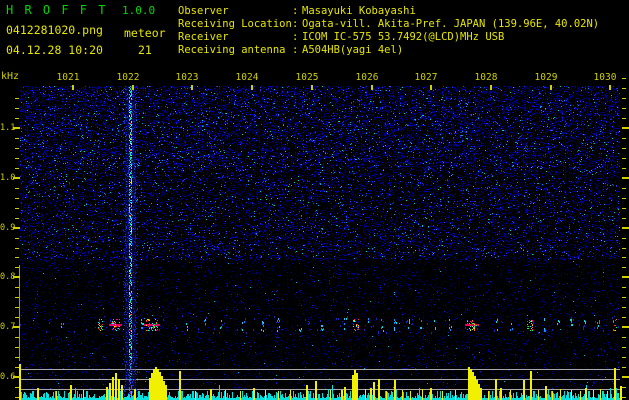 This screenshot has width=629, height=400. What do you see at coordinates (232, 49) in the screenshot?
I see `info-label: Receiving antenna` at bounding box center [232, 49].